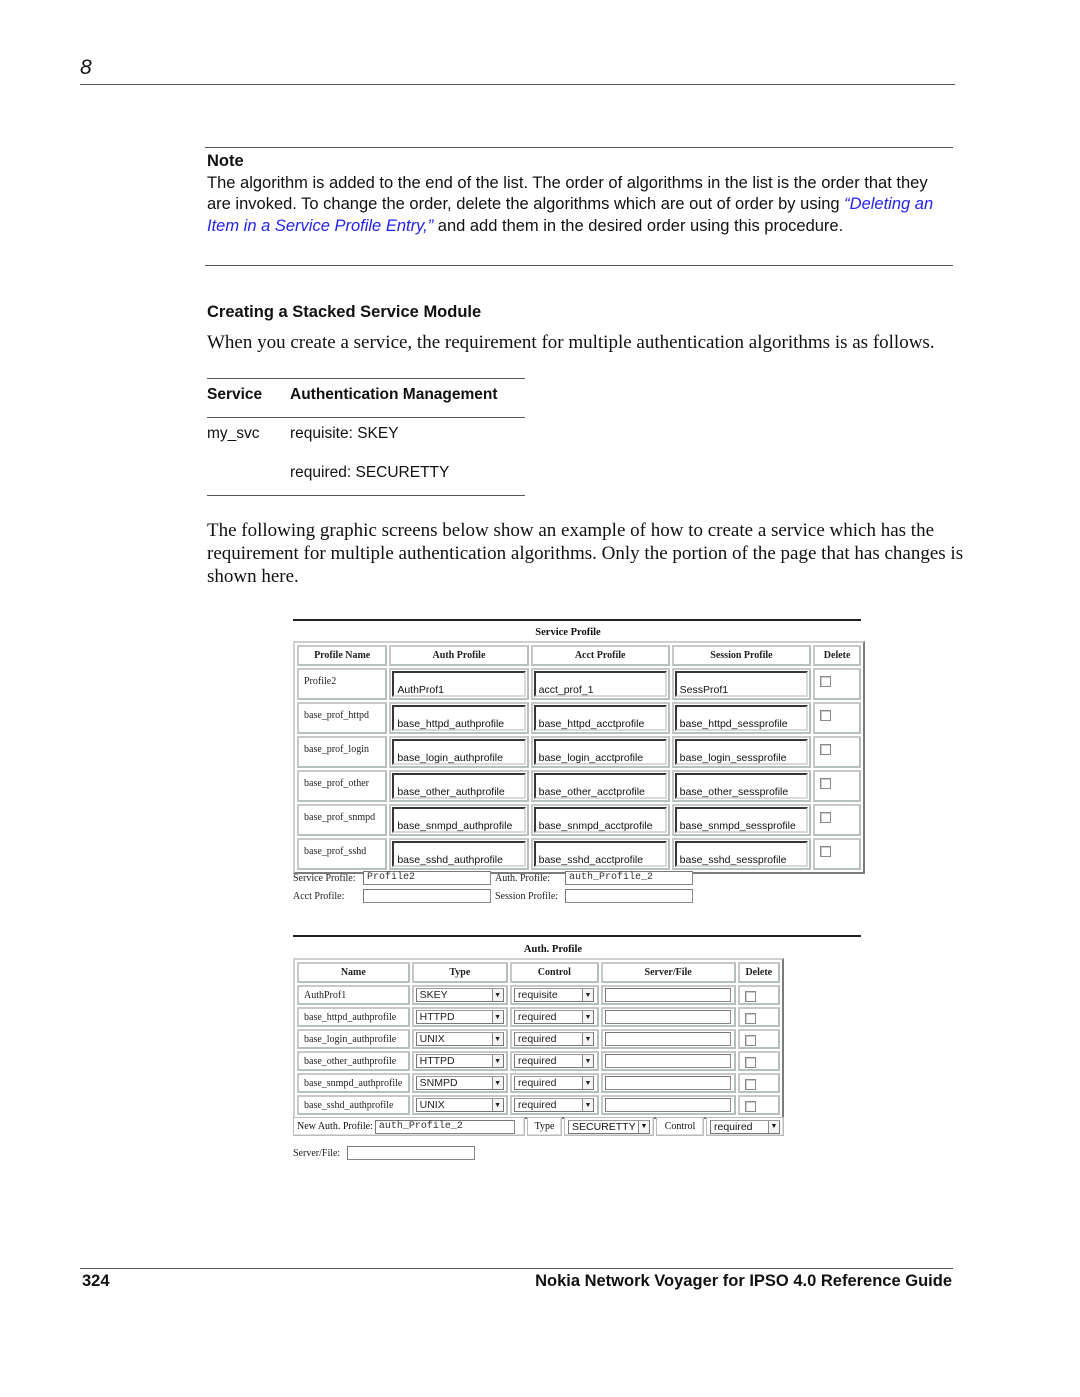 This screenshot has width=1080, height=1397. What do you see at coordinates (432, 1105) in the screenshot?
I see `type-select-value: UNIX` at bounding box center [432, 1105].